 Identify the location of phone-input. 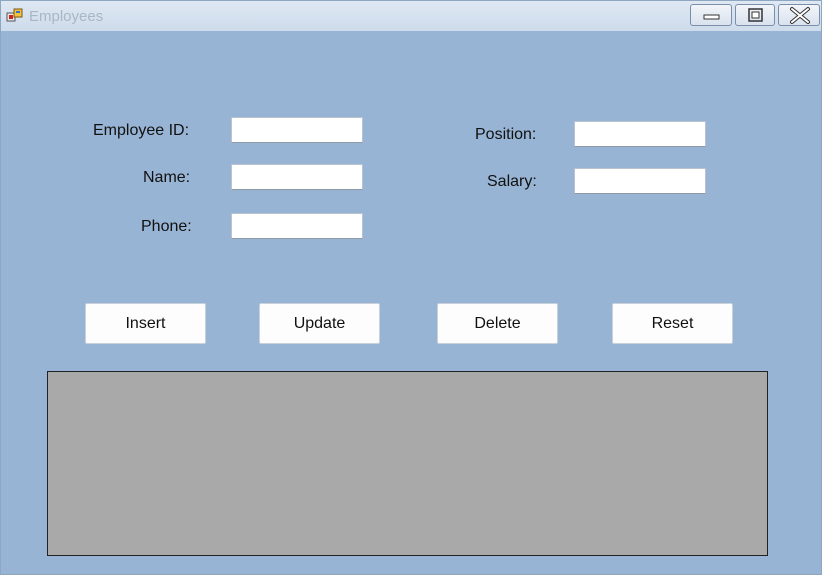
(297, 226).